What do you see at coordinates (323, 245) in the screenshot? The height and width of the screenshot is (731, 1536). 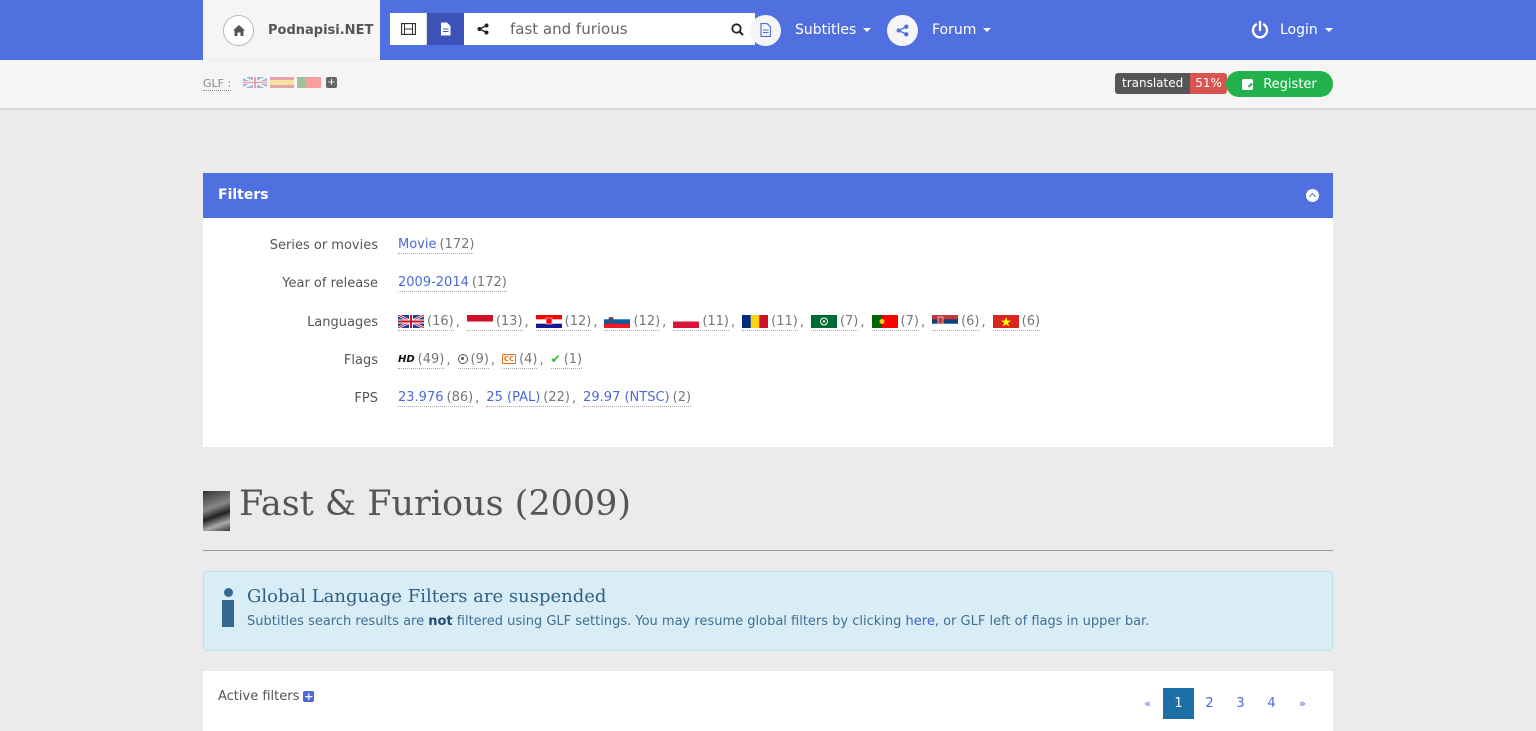 I see `filter-label: Series or movies` at bounding box center [323, 245].